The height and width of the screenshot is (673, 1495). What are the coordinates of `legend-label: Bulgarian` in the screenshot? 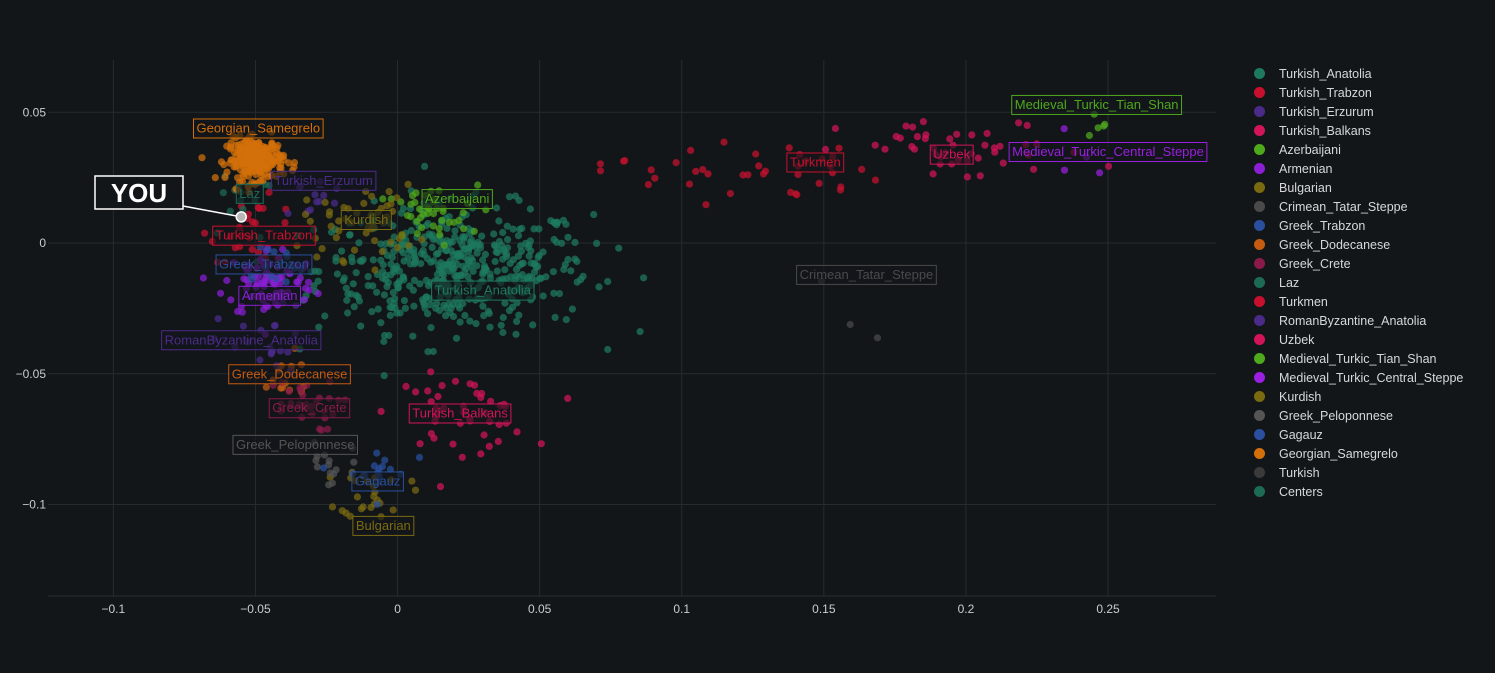 It's located at (1305, 187).